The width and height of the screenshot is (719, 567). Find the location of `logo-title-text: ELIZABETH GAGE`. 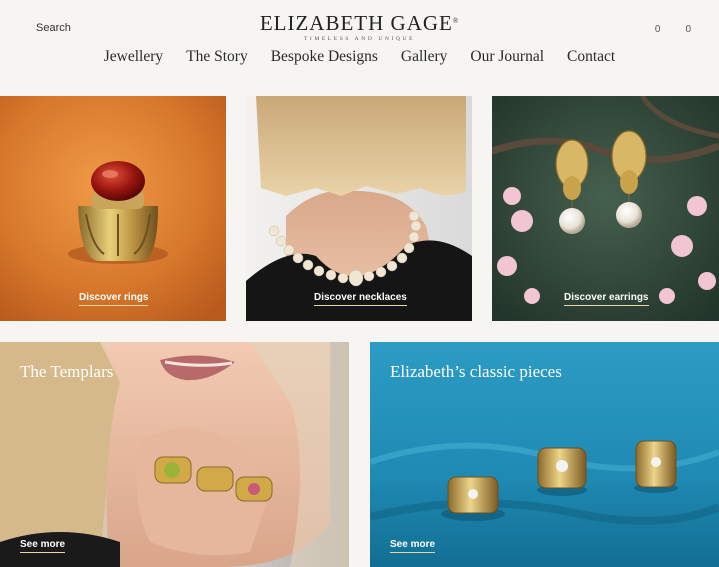

logo-title-text: ELIZABETH GAGE is located at coordinates (356, 23).